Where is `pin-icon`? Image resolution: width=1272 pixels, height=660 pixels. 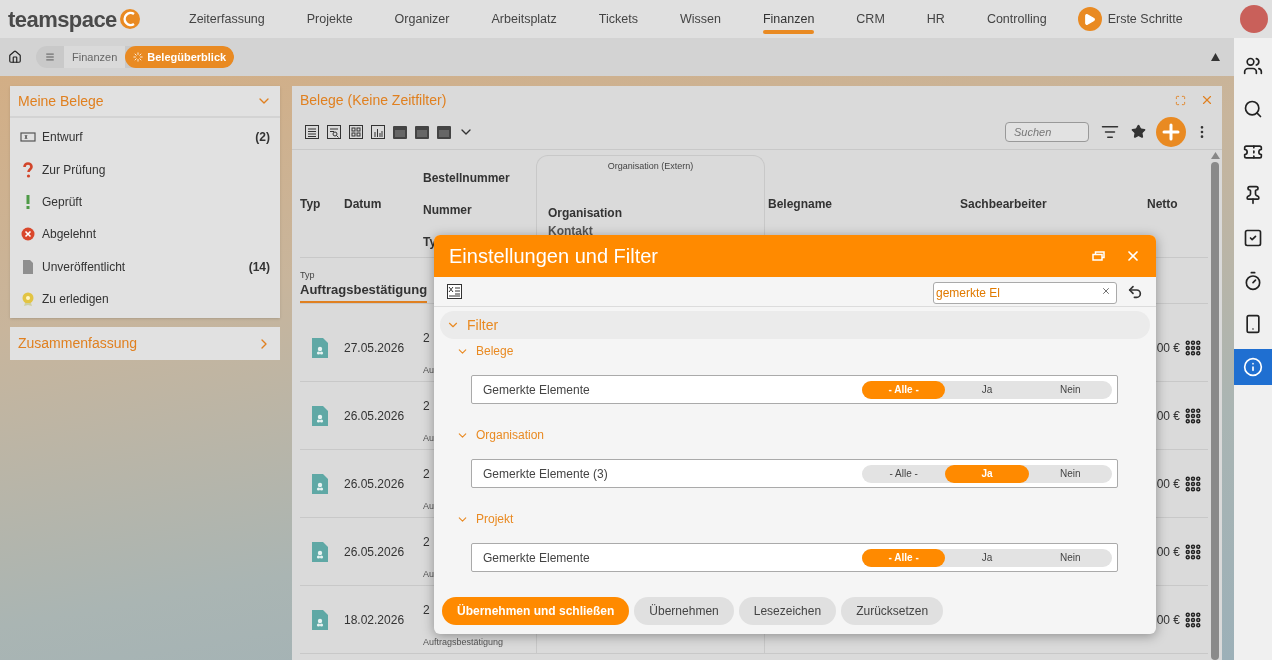
pin-icon is located at coordinates (1253, 195).